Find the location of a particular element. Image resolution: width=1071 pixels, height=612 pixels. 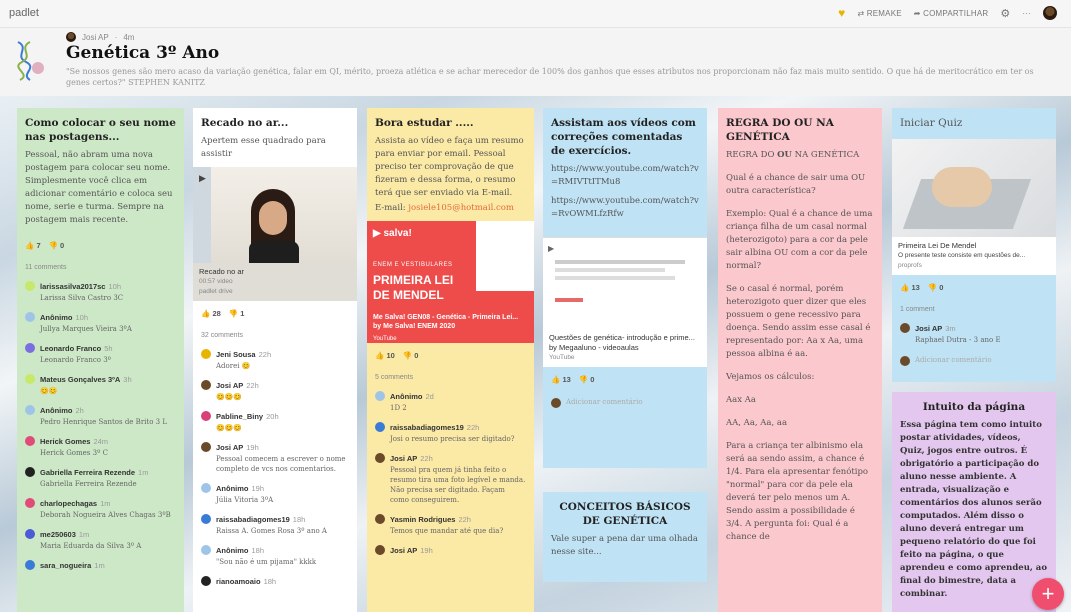

user-avatar is located at coordinates (1050, 13).